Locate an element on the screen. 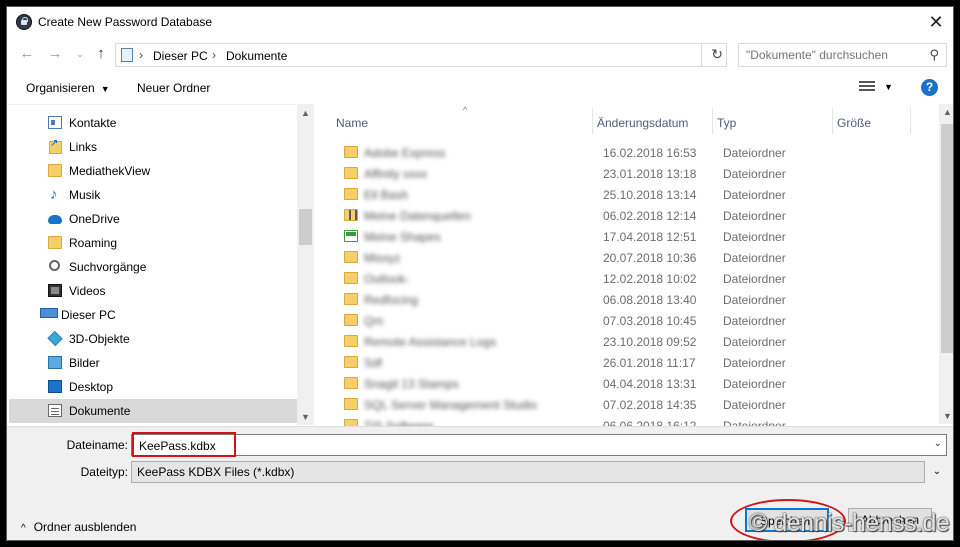  3d-objects-icon is located at coordinates (55, 338).